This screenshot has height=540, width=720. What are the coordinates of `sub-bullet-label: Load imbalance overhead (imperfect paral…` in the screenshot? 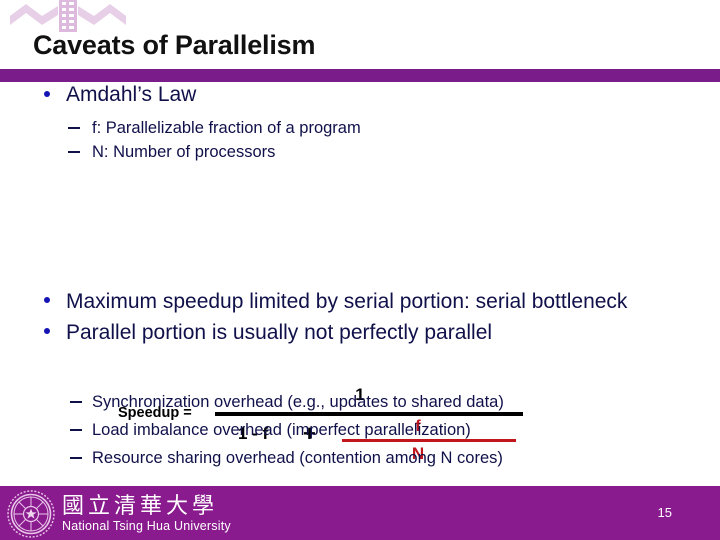 It's located at (281, 430).